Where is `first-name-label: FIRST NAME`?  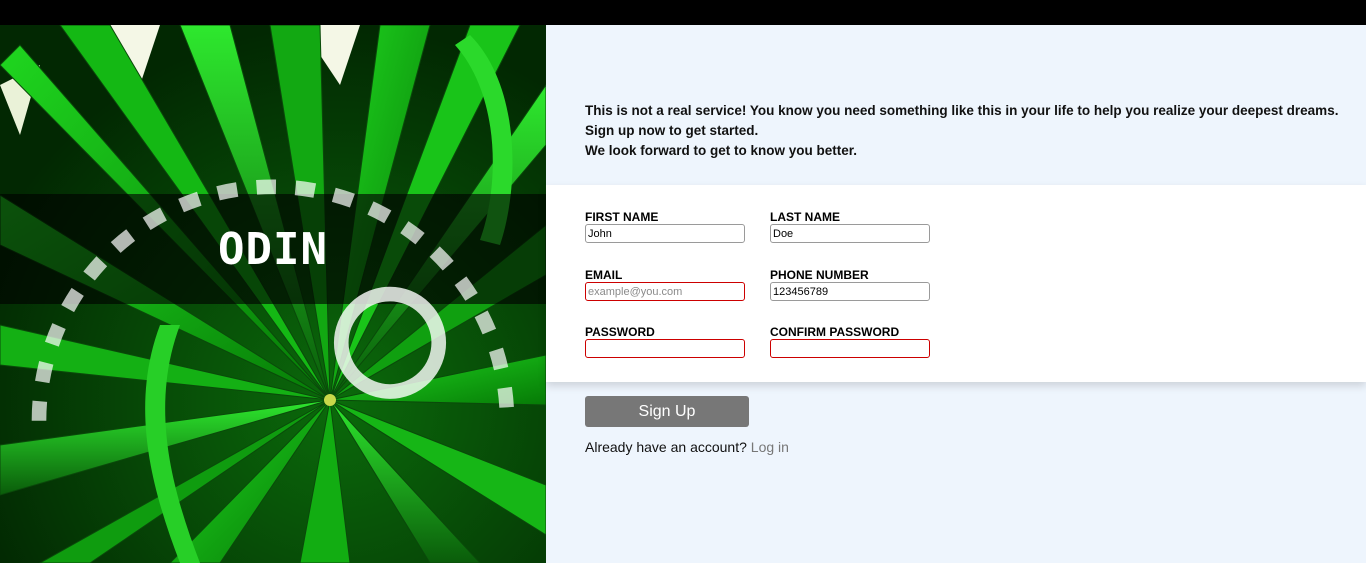 first-name-label: FIRST NAME is located at coordinates (622, 217).